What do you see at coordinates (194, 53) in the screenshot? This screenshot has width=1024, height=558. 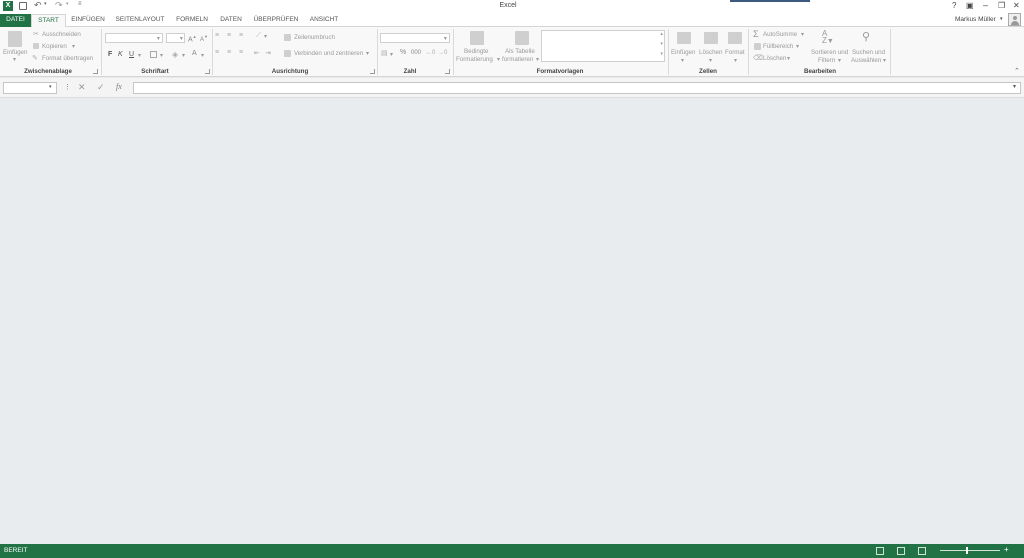 I see `font-color-button: A` at bounding box center [194, 53].